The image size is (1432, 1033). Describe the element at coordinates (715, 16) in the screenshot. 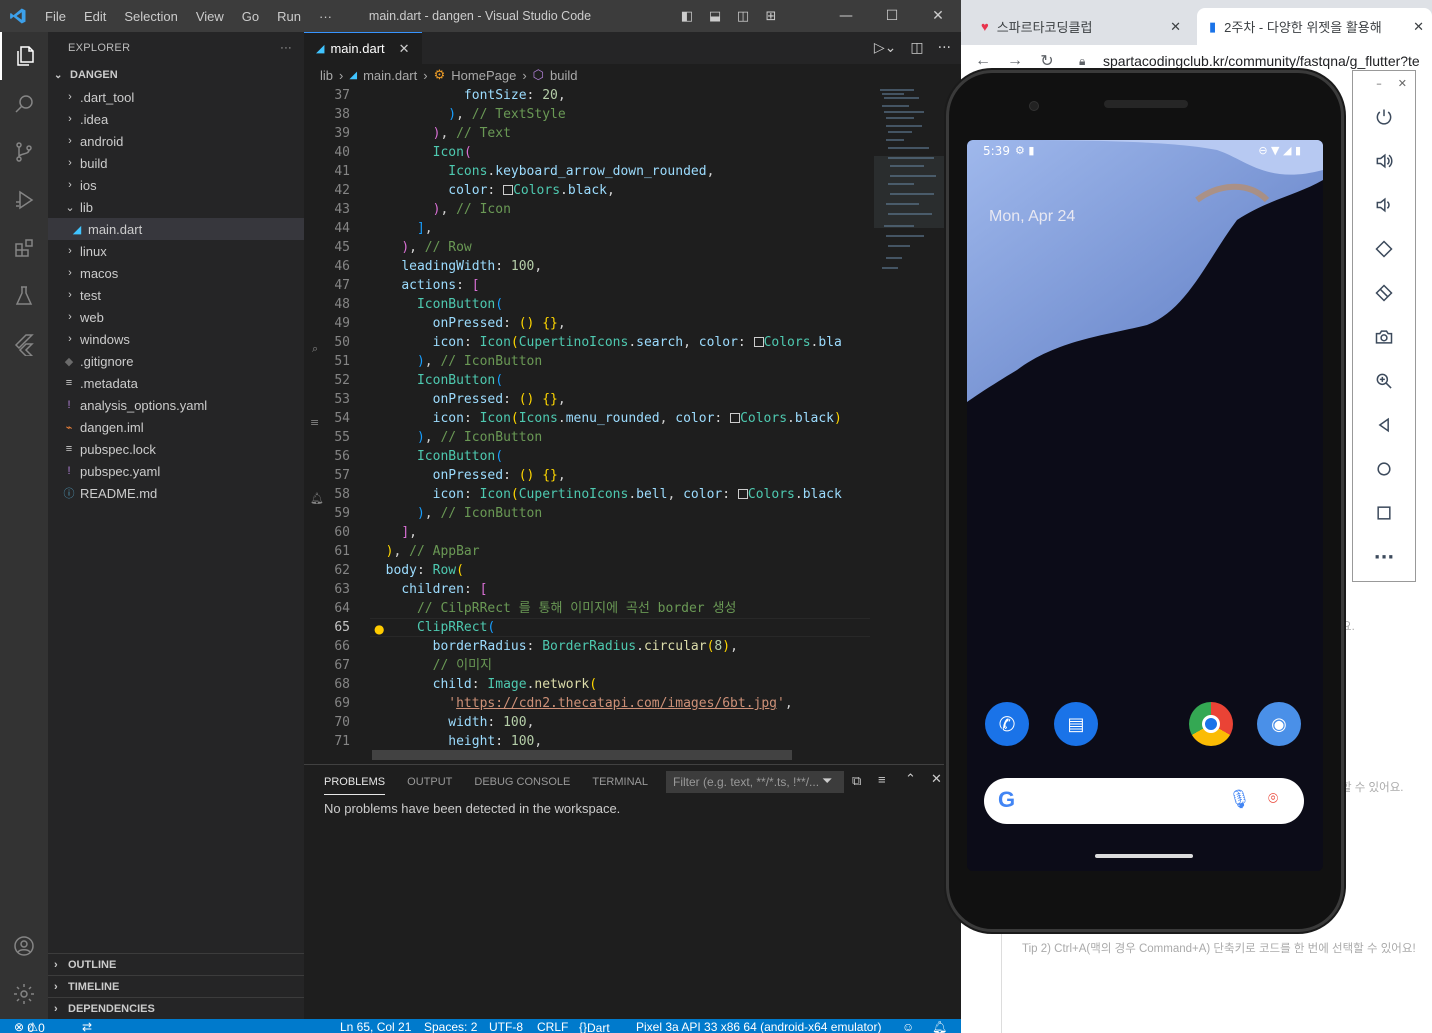

I see `toggle-panel-icon: ⬓` at that location.